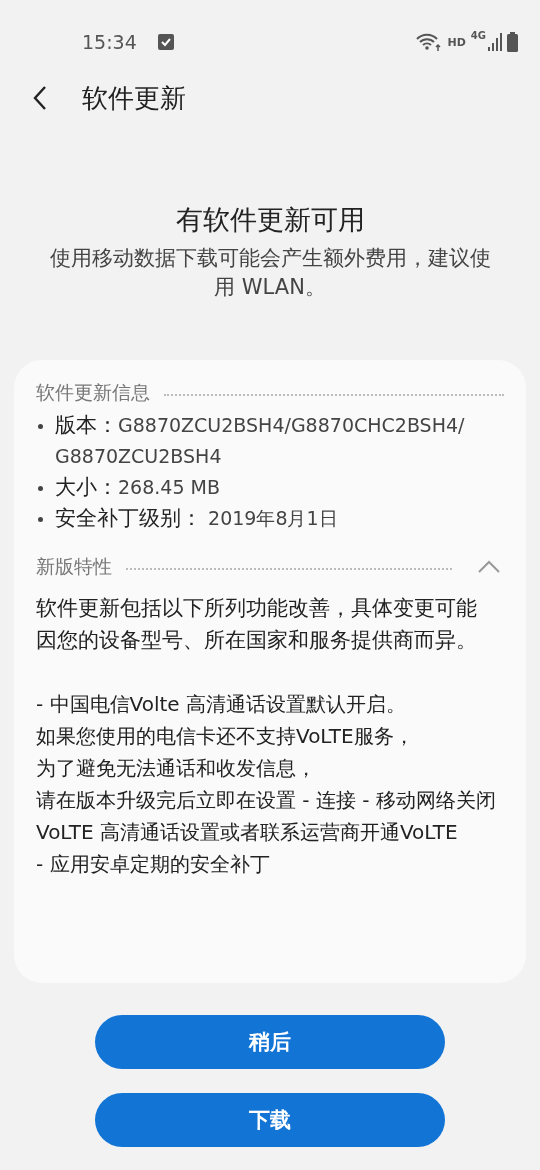  I want to click on battery-icon, so click(512, 42).